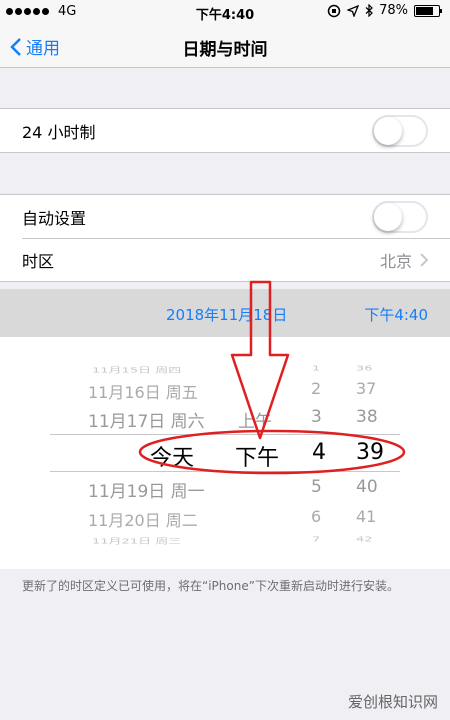 The width and height of the screenshot is (450, 720). I want to click on hour-wheel-item: 3, so click(316, 417).